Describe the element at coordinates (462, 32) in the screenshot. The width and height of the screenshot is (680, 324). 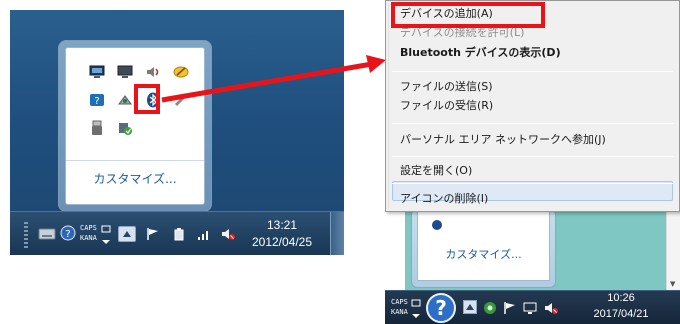
I see `menu-item-allow-device-connect: デバイスの接続を許可(L)` at that location.